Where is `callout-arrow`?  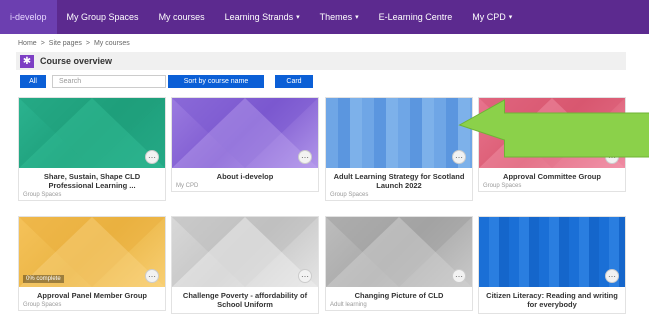 callout-arrow is located at coordinates (553, 128).